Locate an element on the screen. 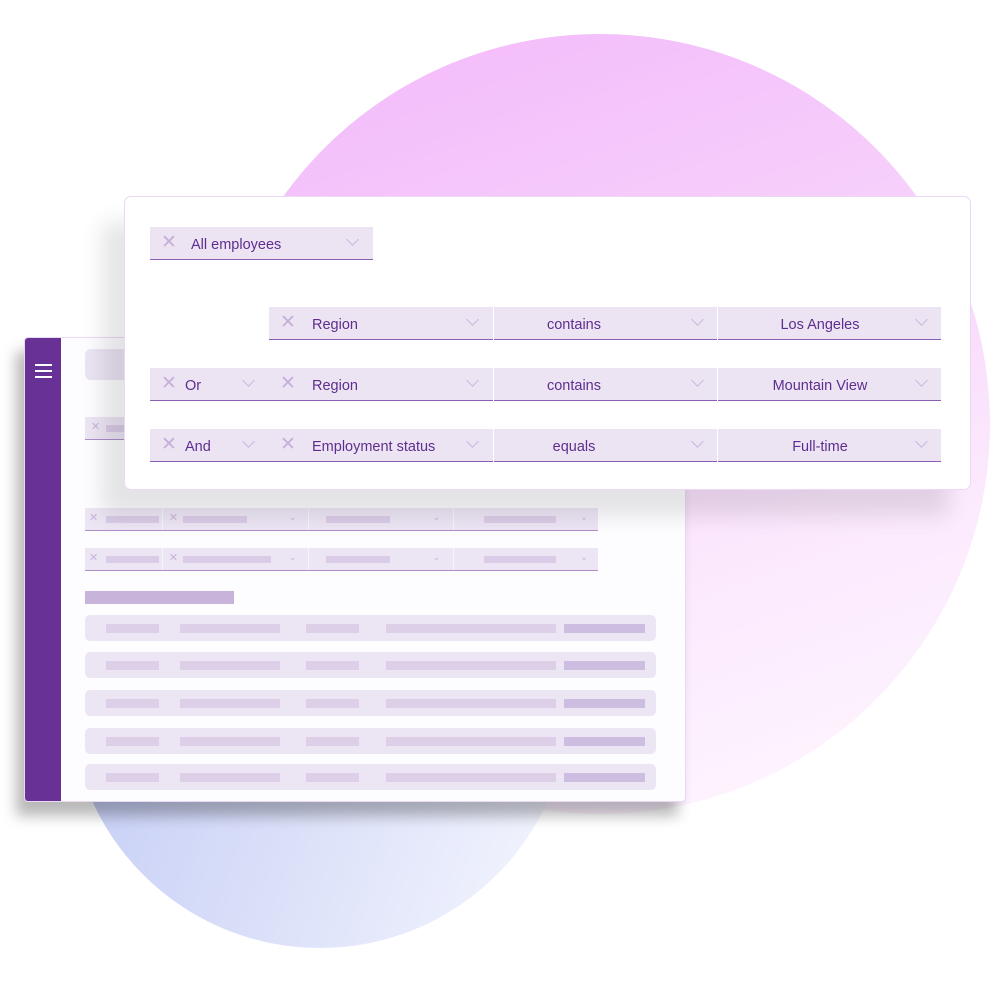  value-select: Los Angeles is located at coordinates (829, 323).